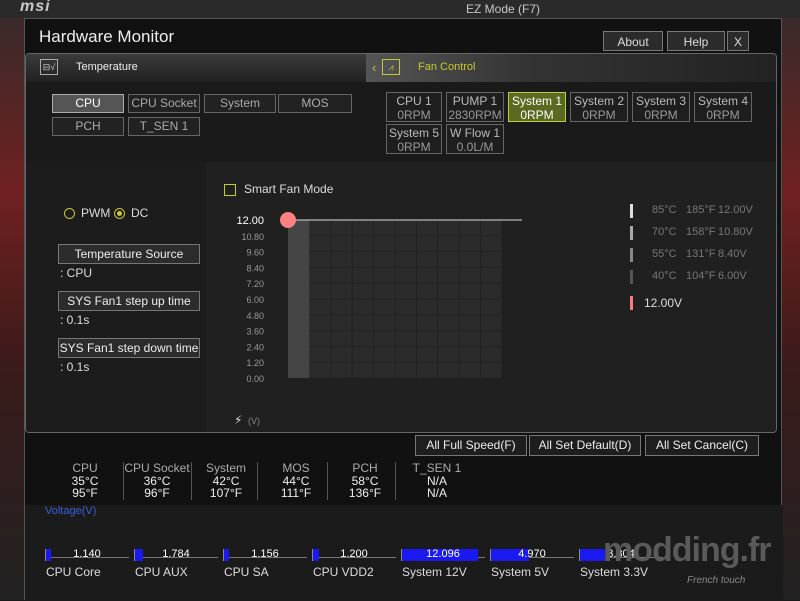 This screenshot has width=800, height=601. I want to click on all-set-cancel-button: All Set Cancel(C), so click(702, 445).